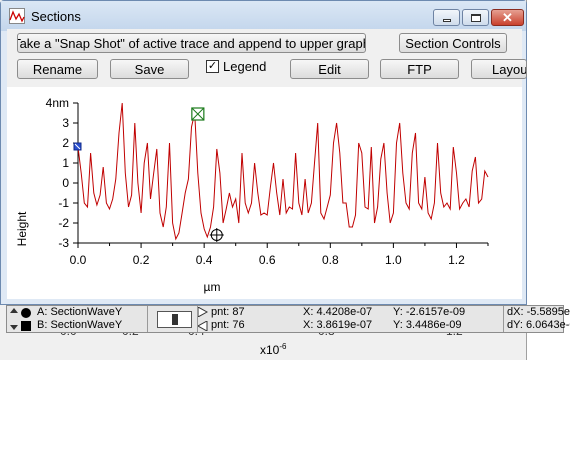  What do you see at coordinates (22, 228) in the screenshot?
I see `y-axis-title: Height` at bounding box center [22, 228].